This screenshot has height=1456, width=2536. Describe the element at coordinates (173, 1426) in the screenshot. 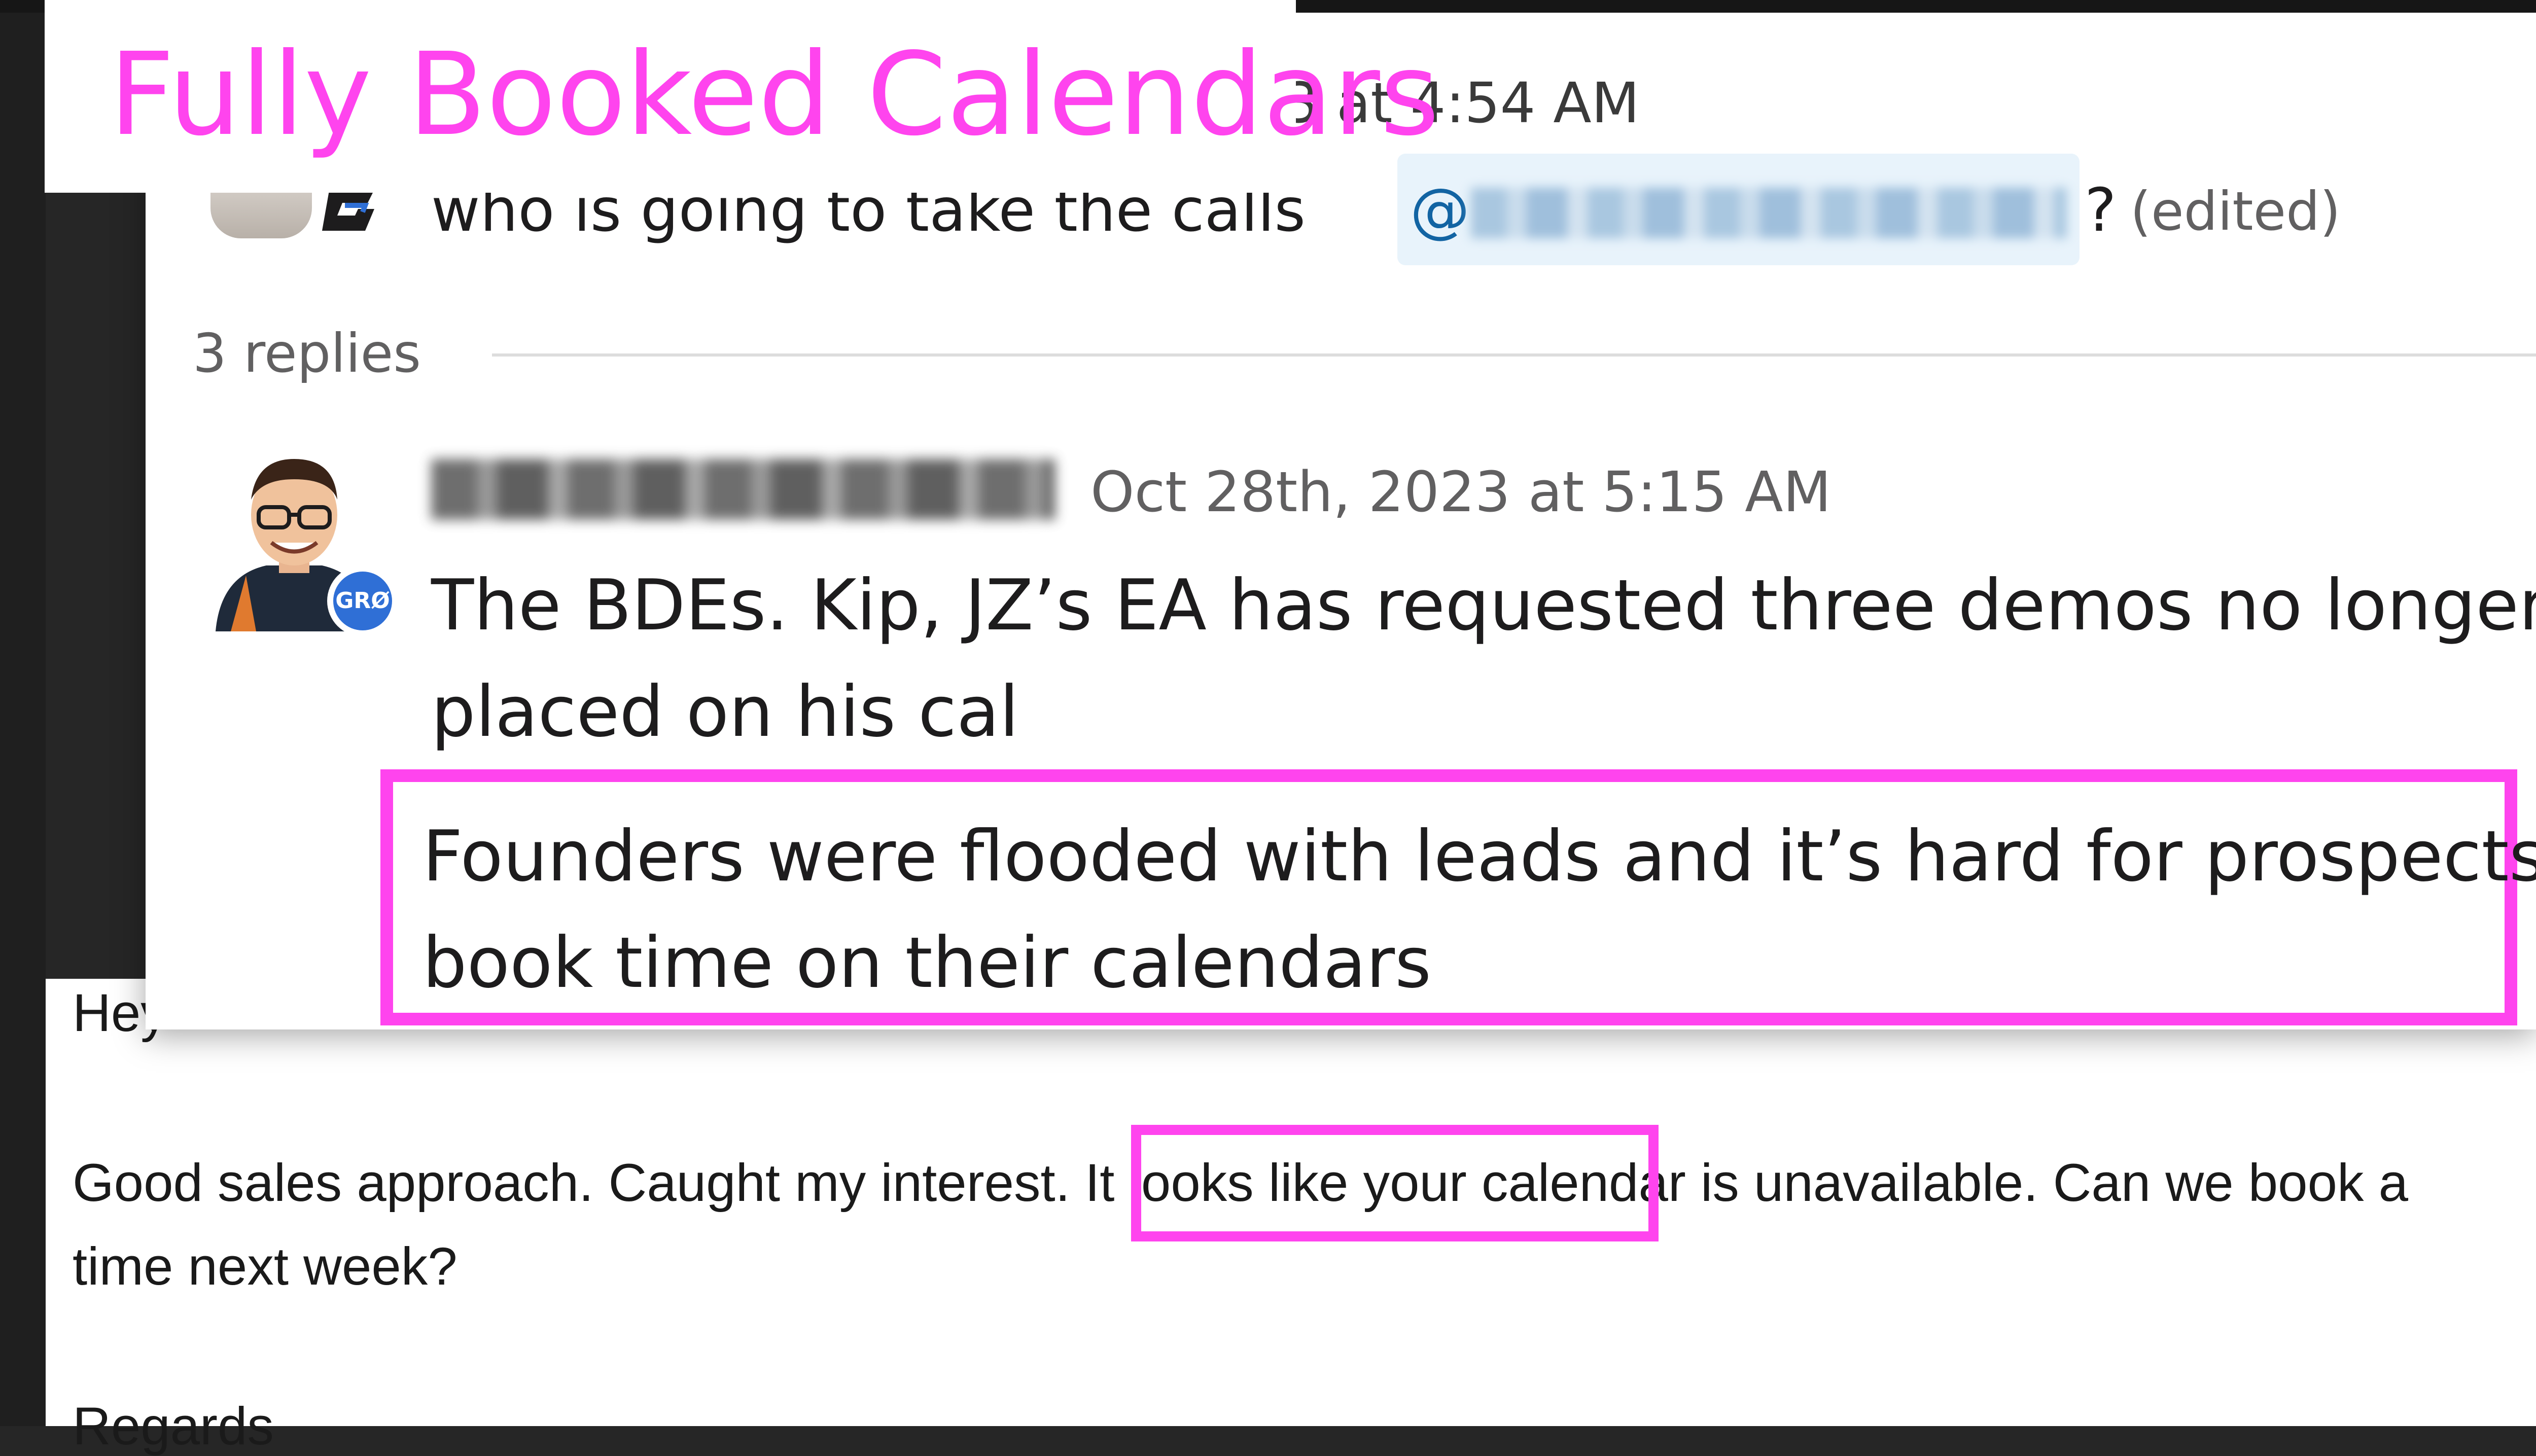

I see `email-signoff: Regards` at that location.